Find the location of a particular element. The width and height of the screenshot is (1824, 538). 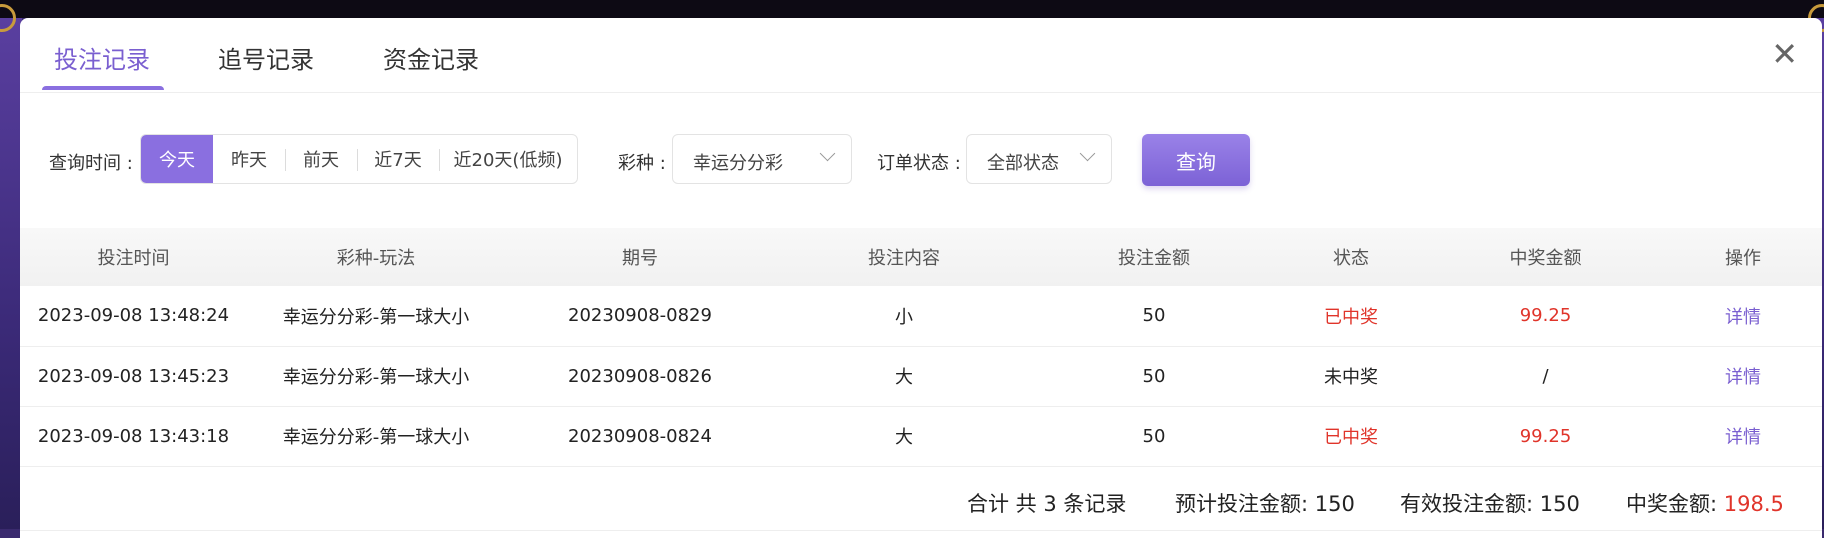

cell-status: 未中奖 is located at coordinates (1351, 377).